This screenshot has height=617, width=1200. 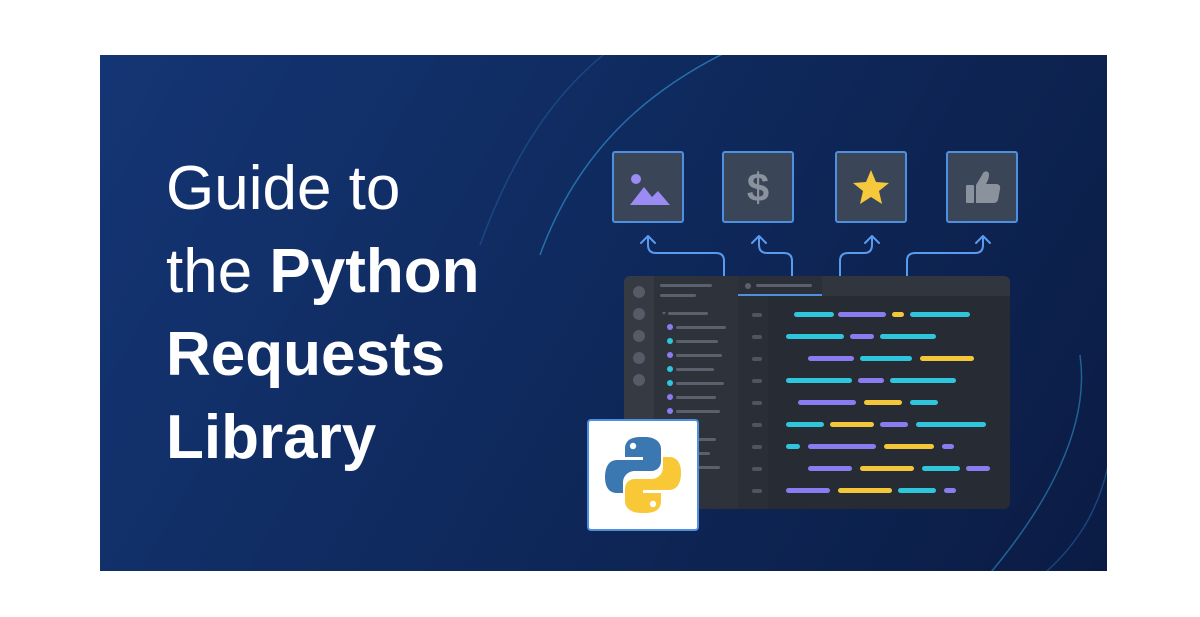 I want to click on dollar-icon: $, so click(x=758, y=188).